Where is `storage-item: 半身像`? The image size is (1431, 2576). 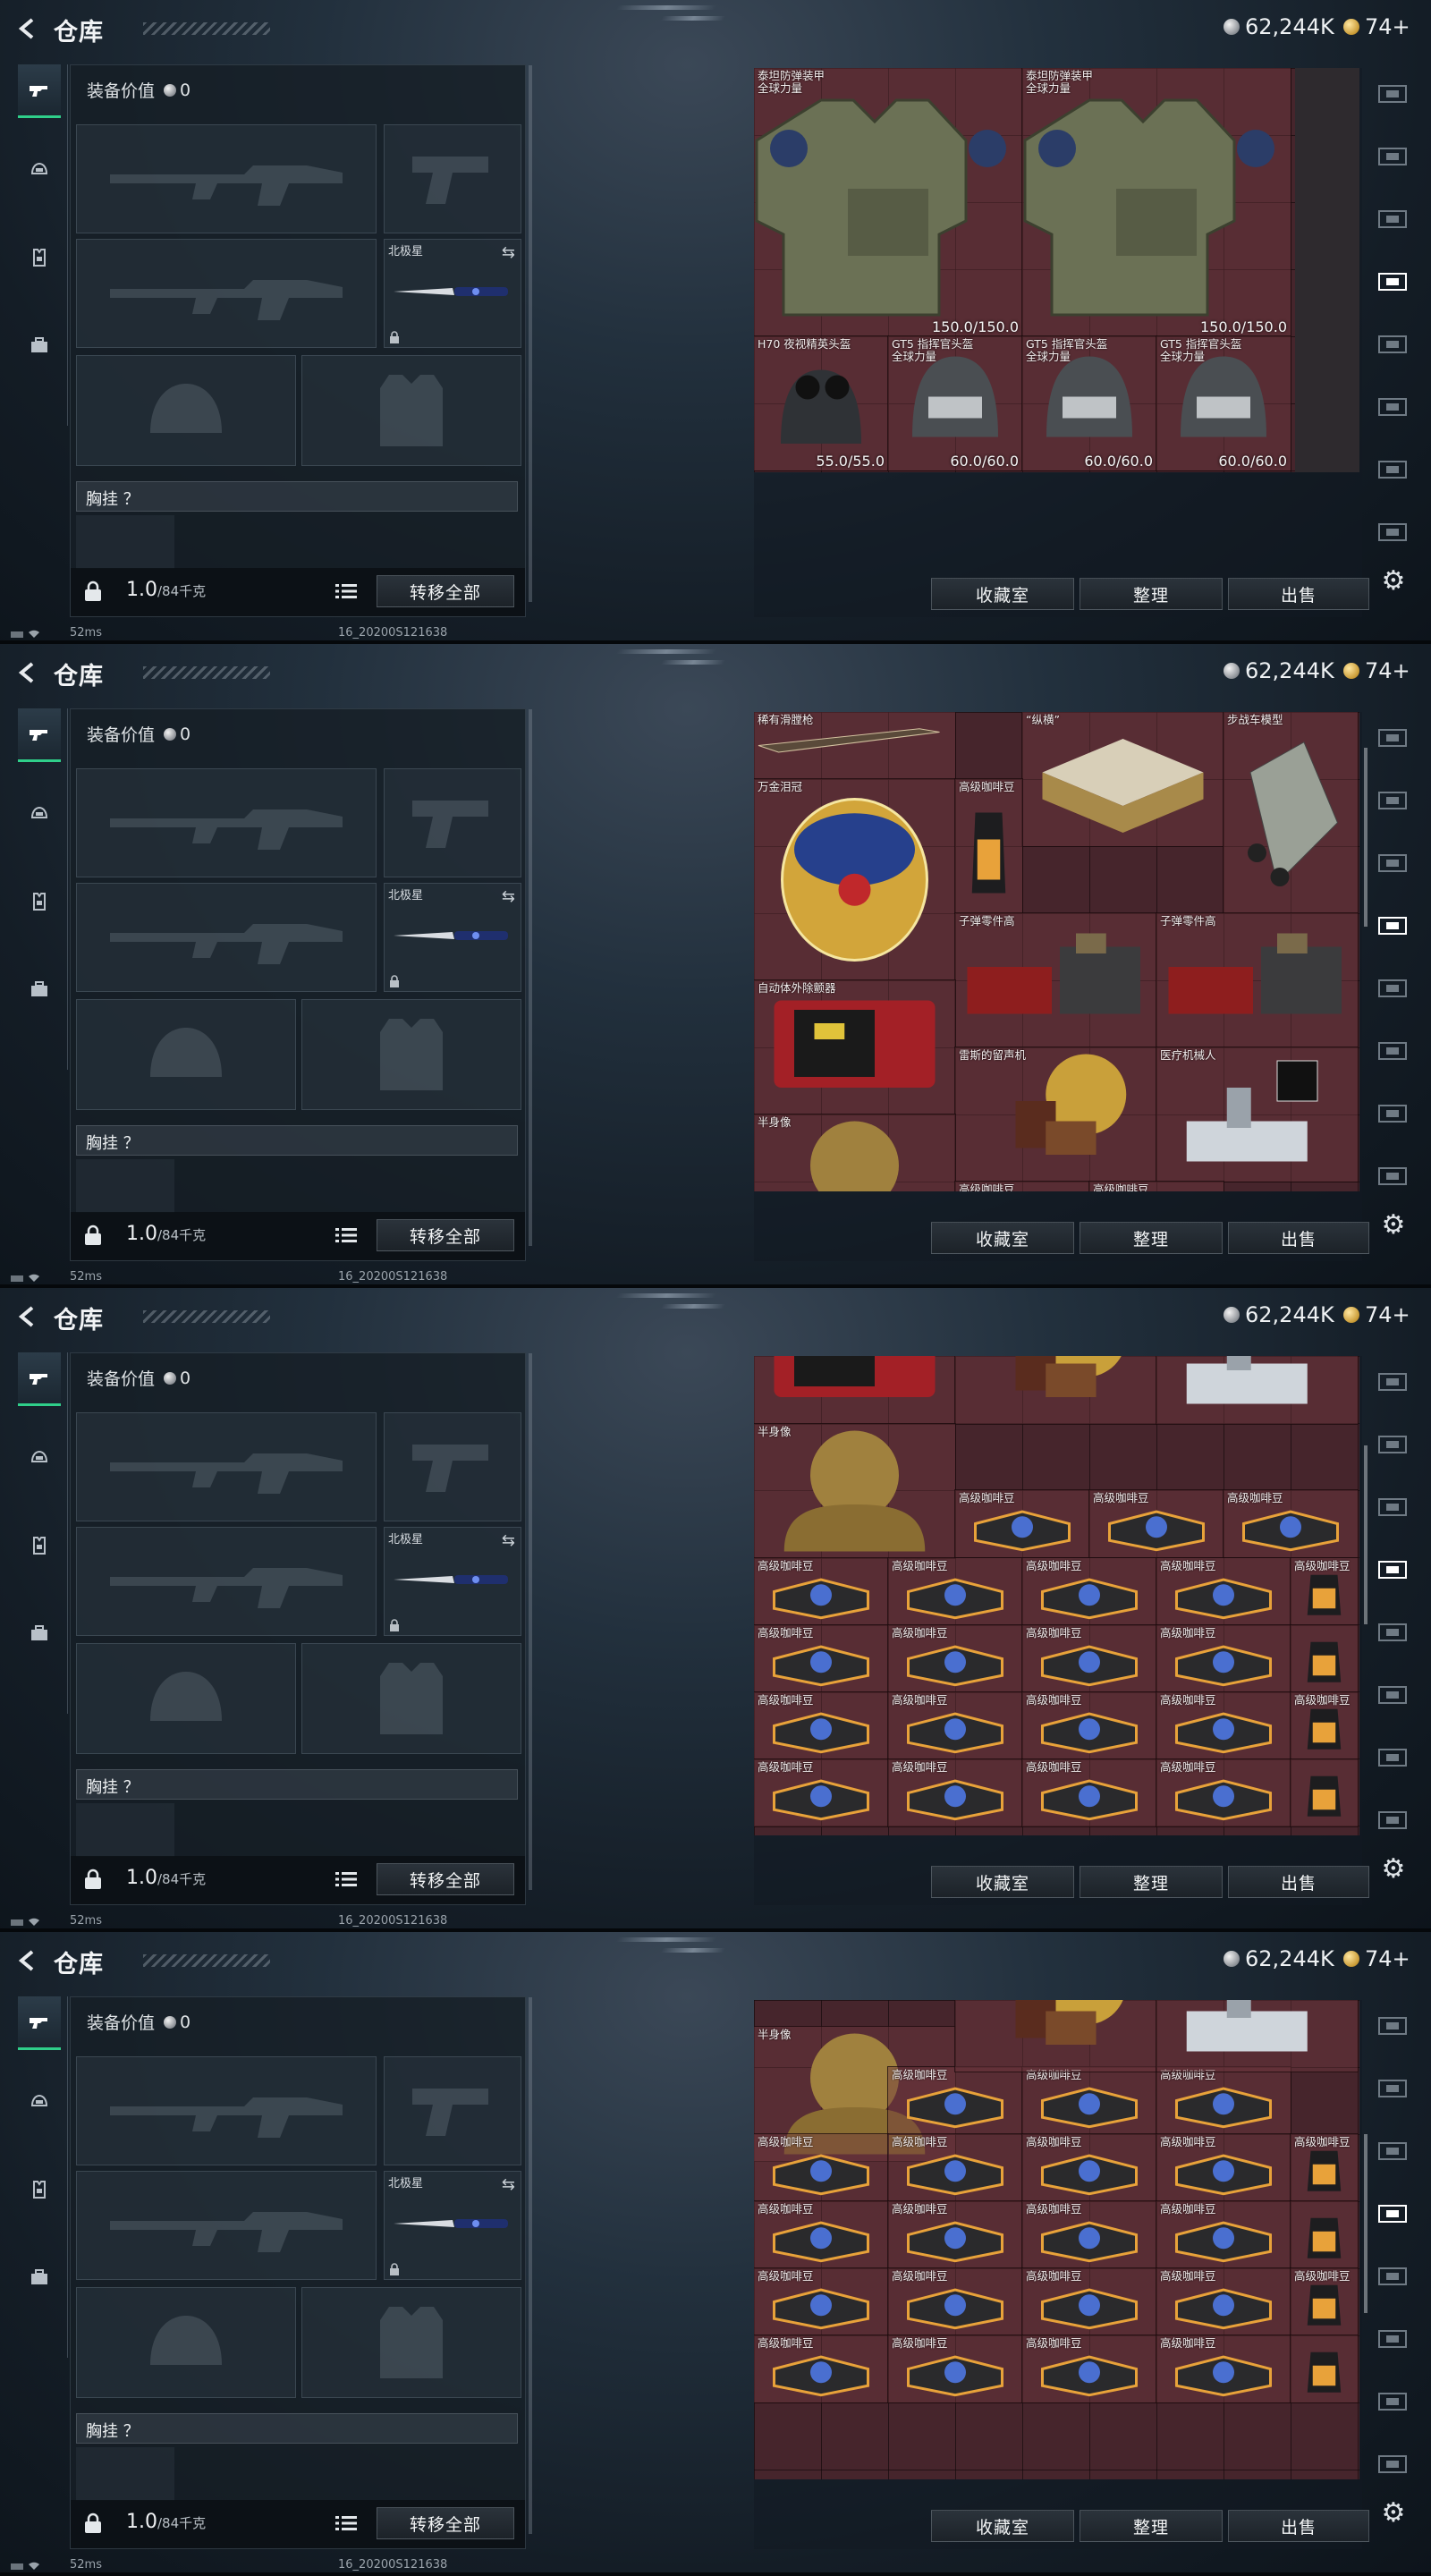 storage-item: 半身像 is located at coordinates (855, 1152).